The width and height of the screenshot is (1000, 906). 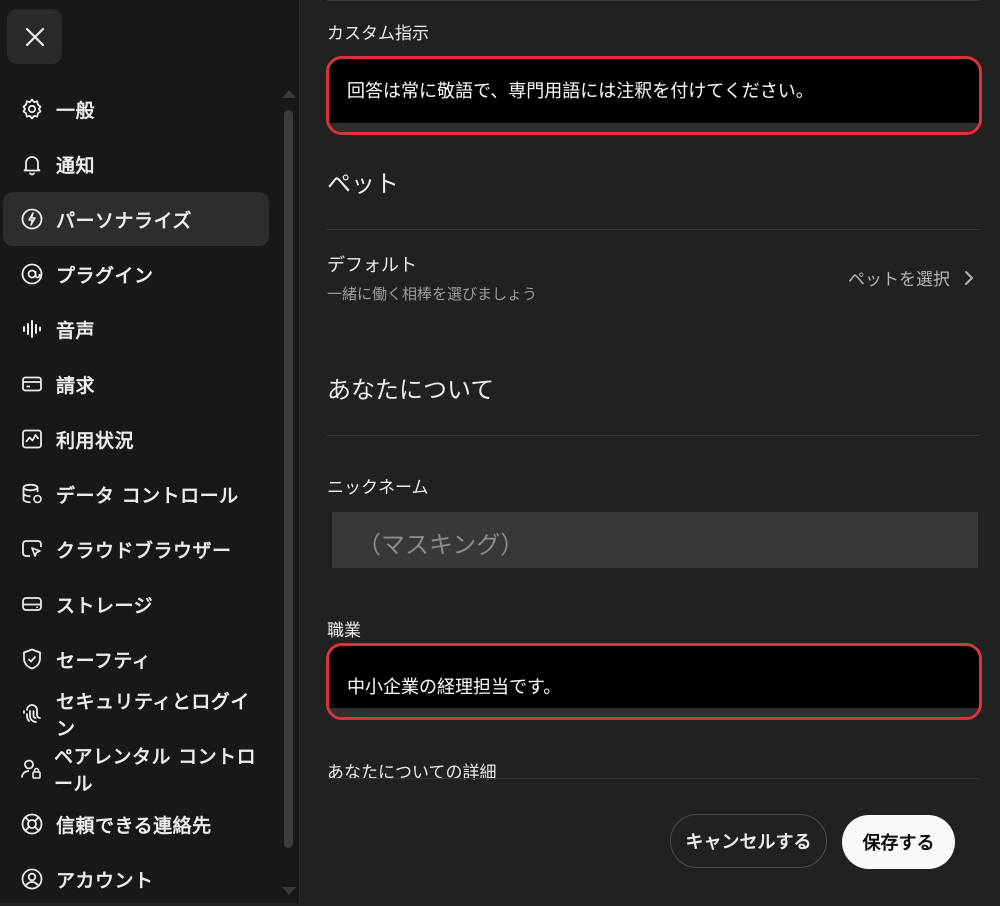 What do you see at coordinates (32, 219) in the screenshot?
I see `personalize-icon` at bounding box center [32, 219].